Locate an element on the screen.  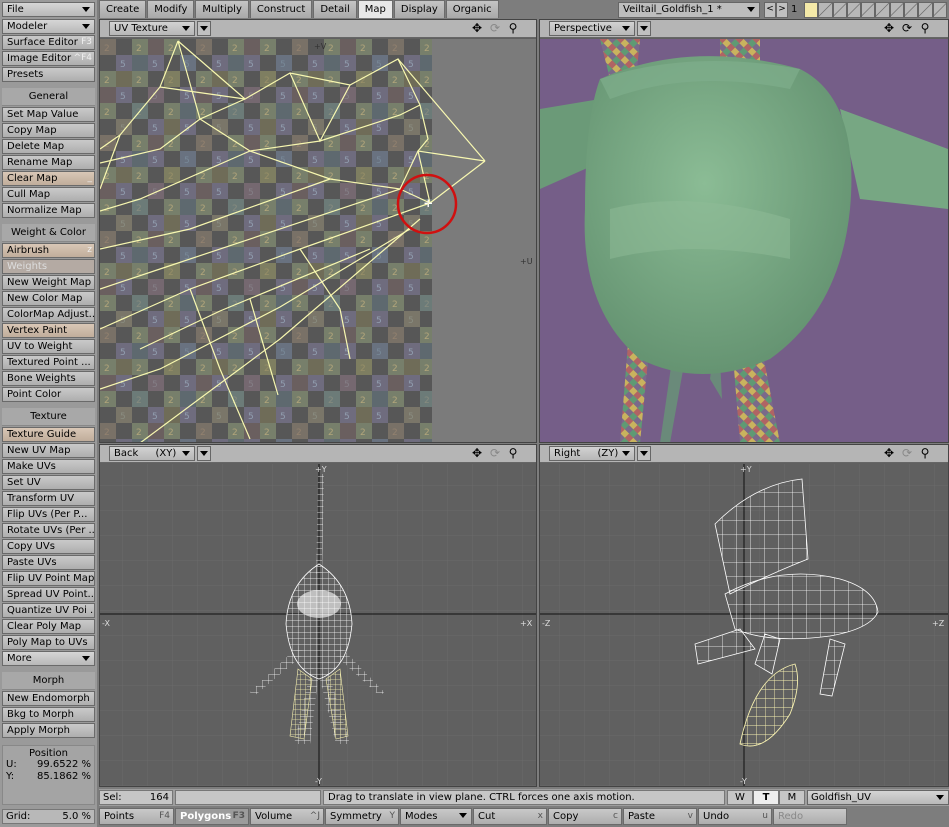
w-button: W is located at coordinates (740, 797).